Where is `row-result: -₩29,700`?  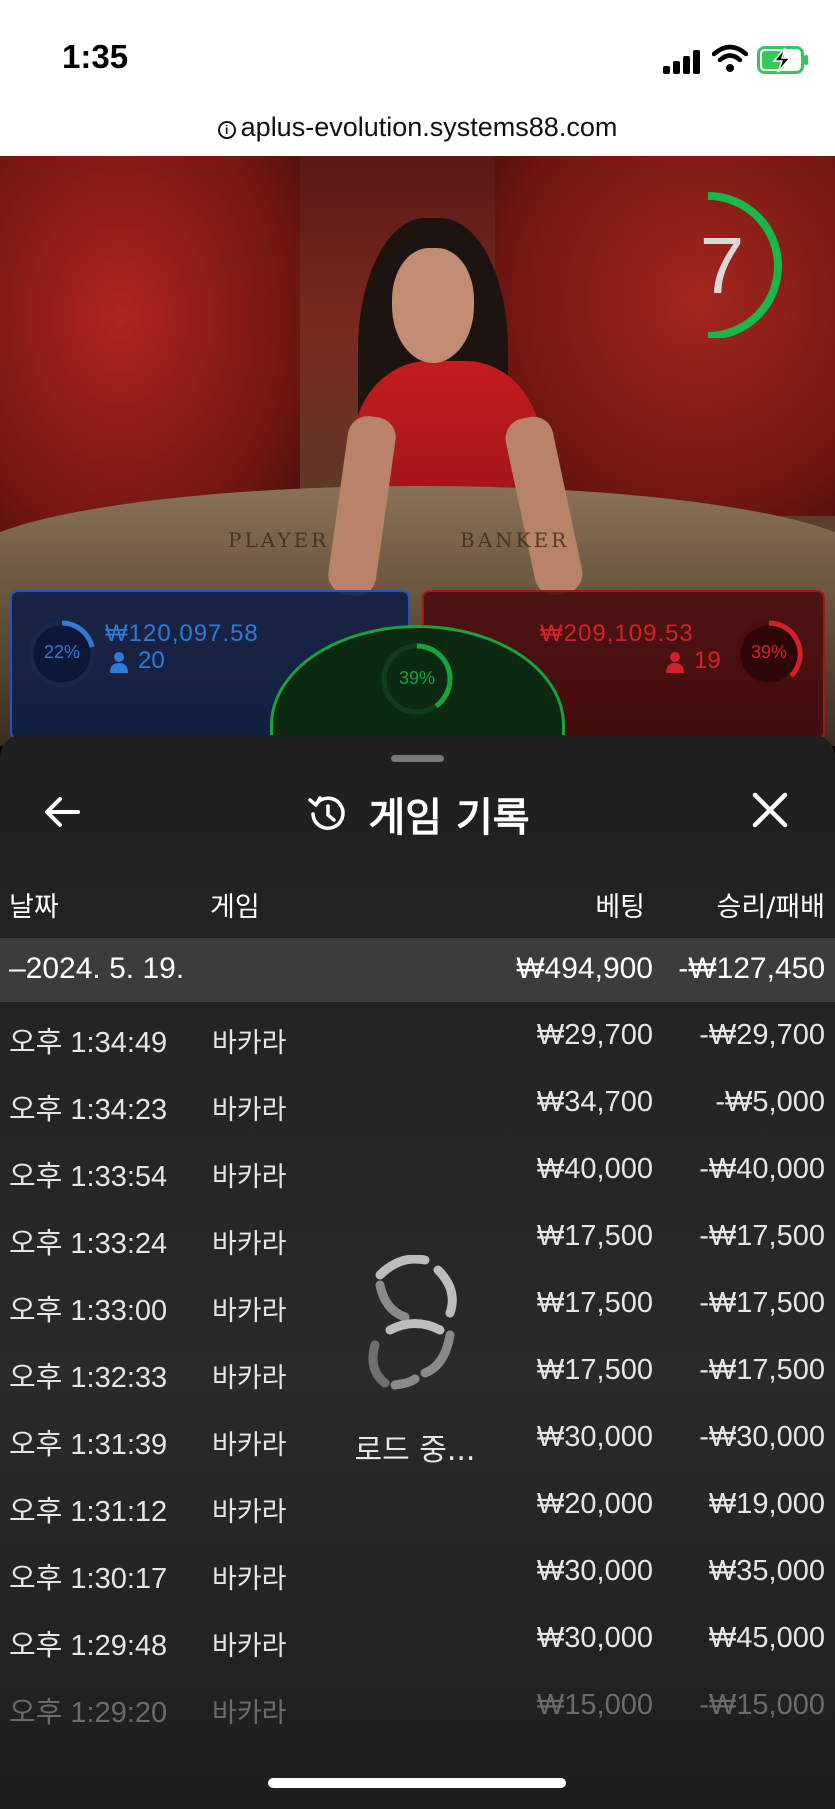
row-result: -₩29,700 is located at coordinates (762, 1035).